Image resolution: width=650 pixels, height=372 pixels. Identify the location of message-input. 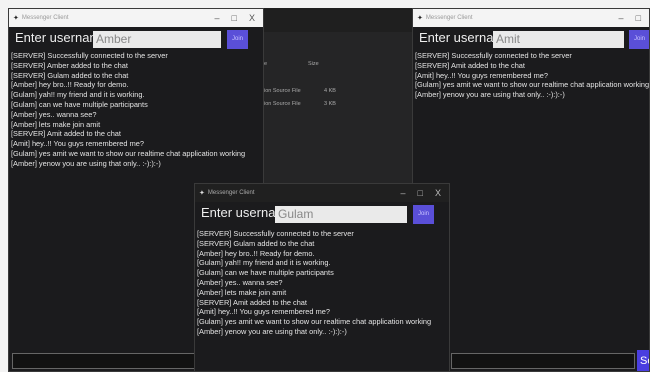
(543, 361).